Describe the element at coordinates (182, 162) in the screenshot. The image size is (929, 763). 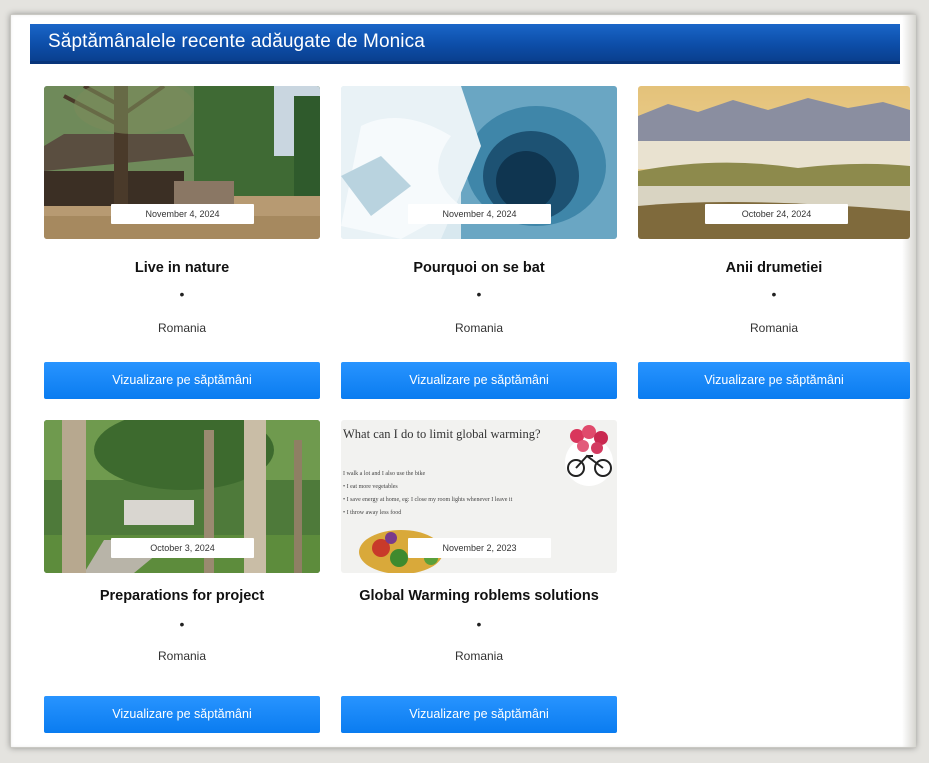
I see `card-thumbnail-forest-barn: November 4, 2024` at that location.